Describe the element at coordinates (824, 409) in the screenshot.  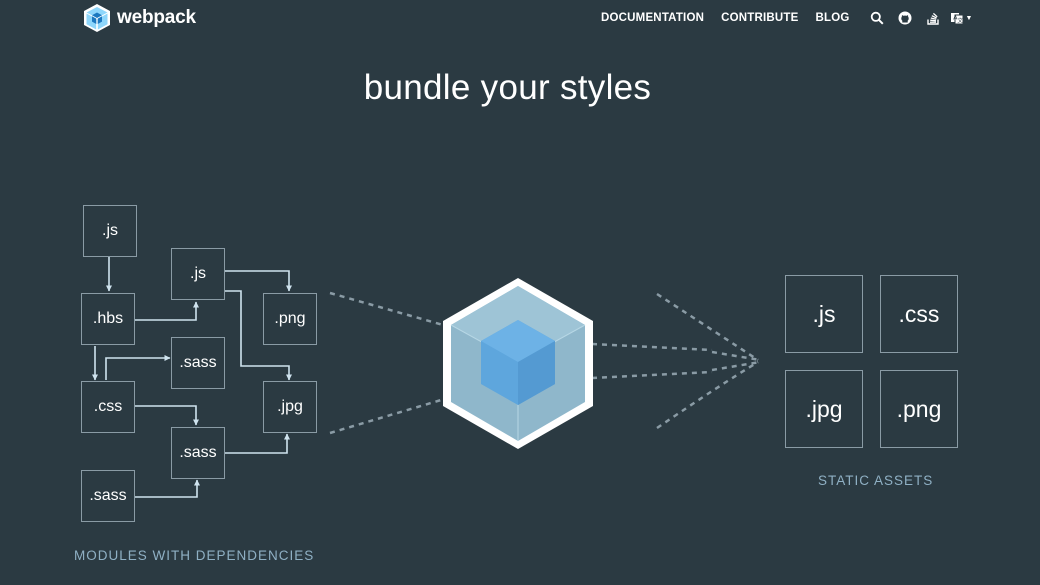
I see `asset-jpg: .jpg` at that location.